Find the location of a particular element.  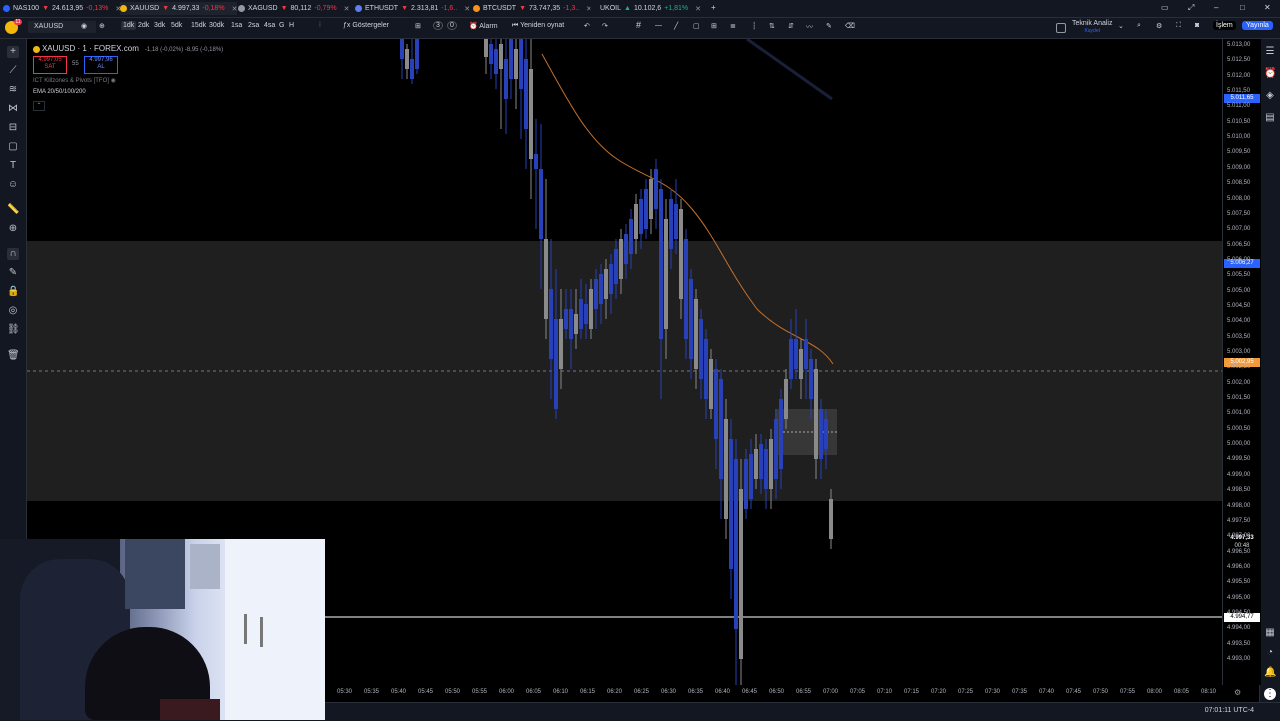

chat-icon: ▤ is located at coordinates (1270, 118).